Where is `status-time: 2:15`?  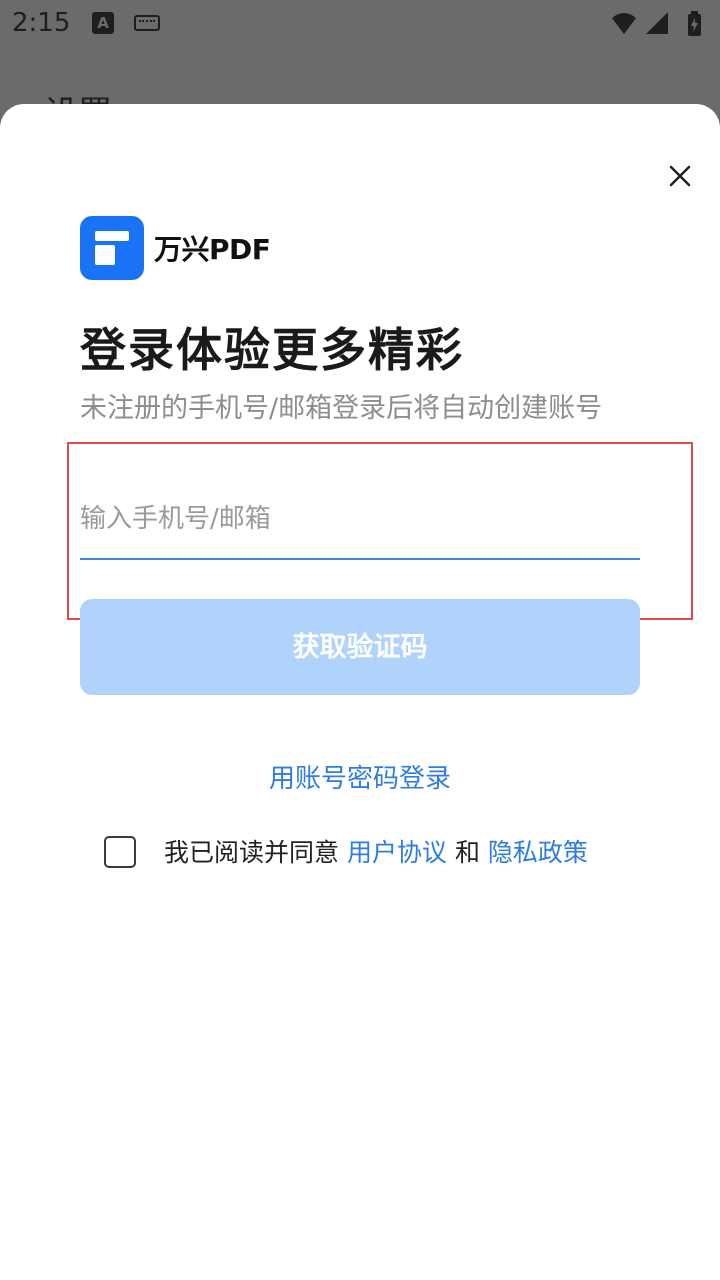
status-time: 2:15 is located at coordinates (41, 23).